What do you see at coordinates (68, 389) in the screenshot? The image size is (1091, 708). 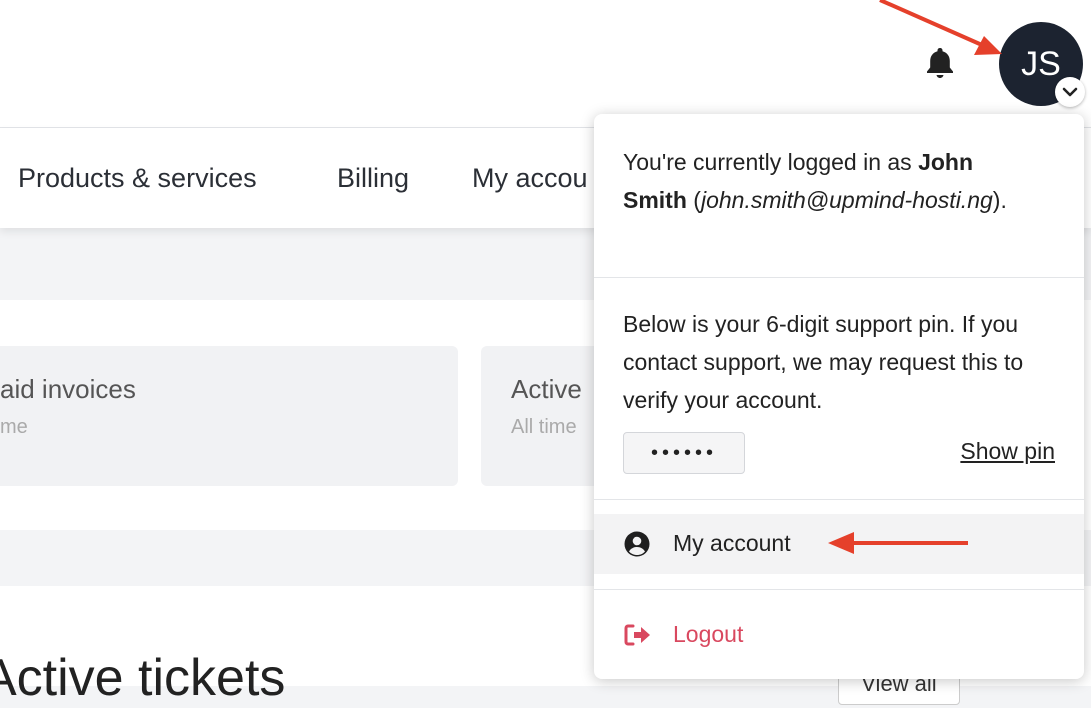 I see `stat-title: aid invoices` at bounding box center [68, 389].